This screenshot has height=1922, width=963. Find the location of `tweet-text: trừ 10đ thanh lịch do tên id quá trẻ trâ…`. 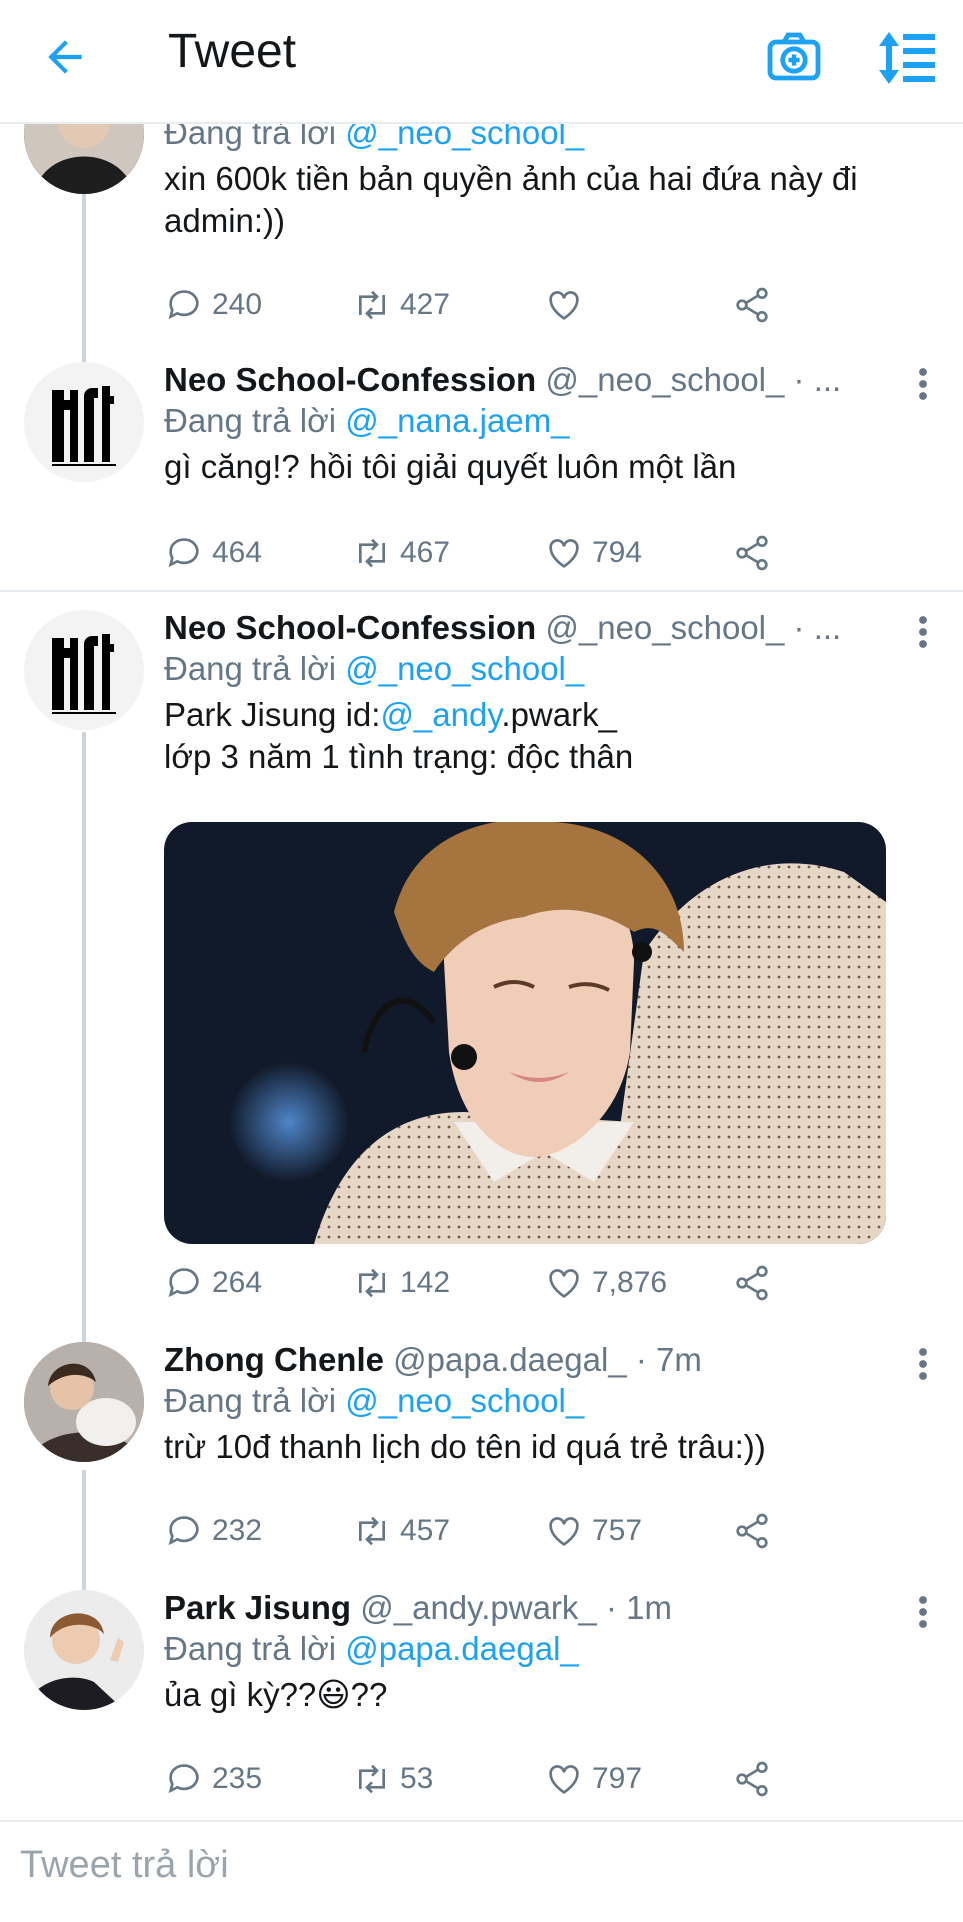

tweet-text: trừ 10đ thanh lịch do tên id quá trẻ trâ… is located at coordinates (465, 1446).